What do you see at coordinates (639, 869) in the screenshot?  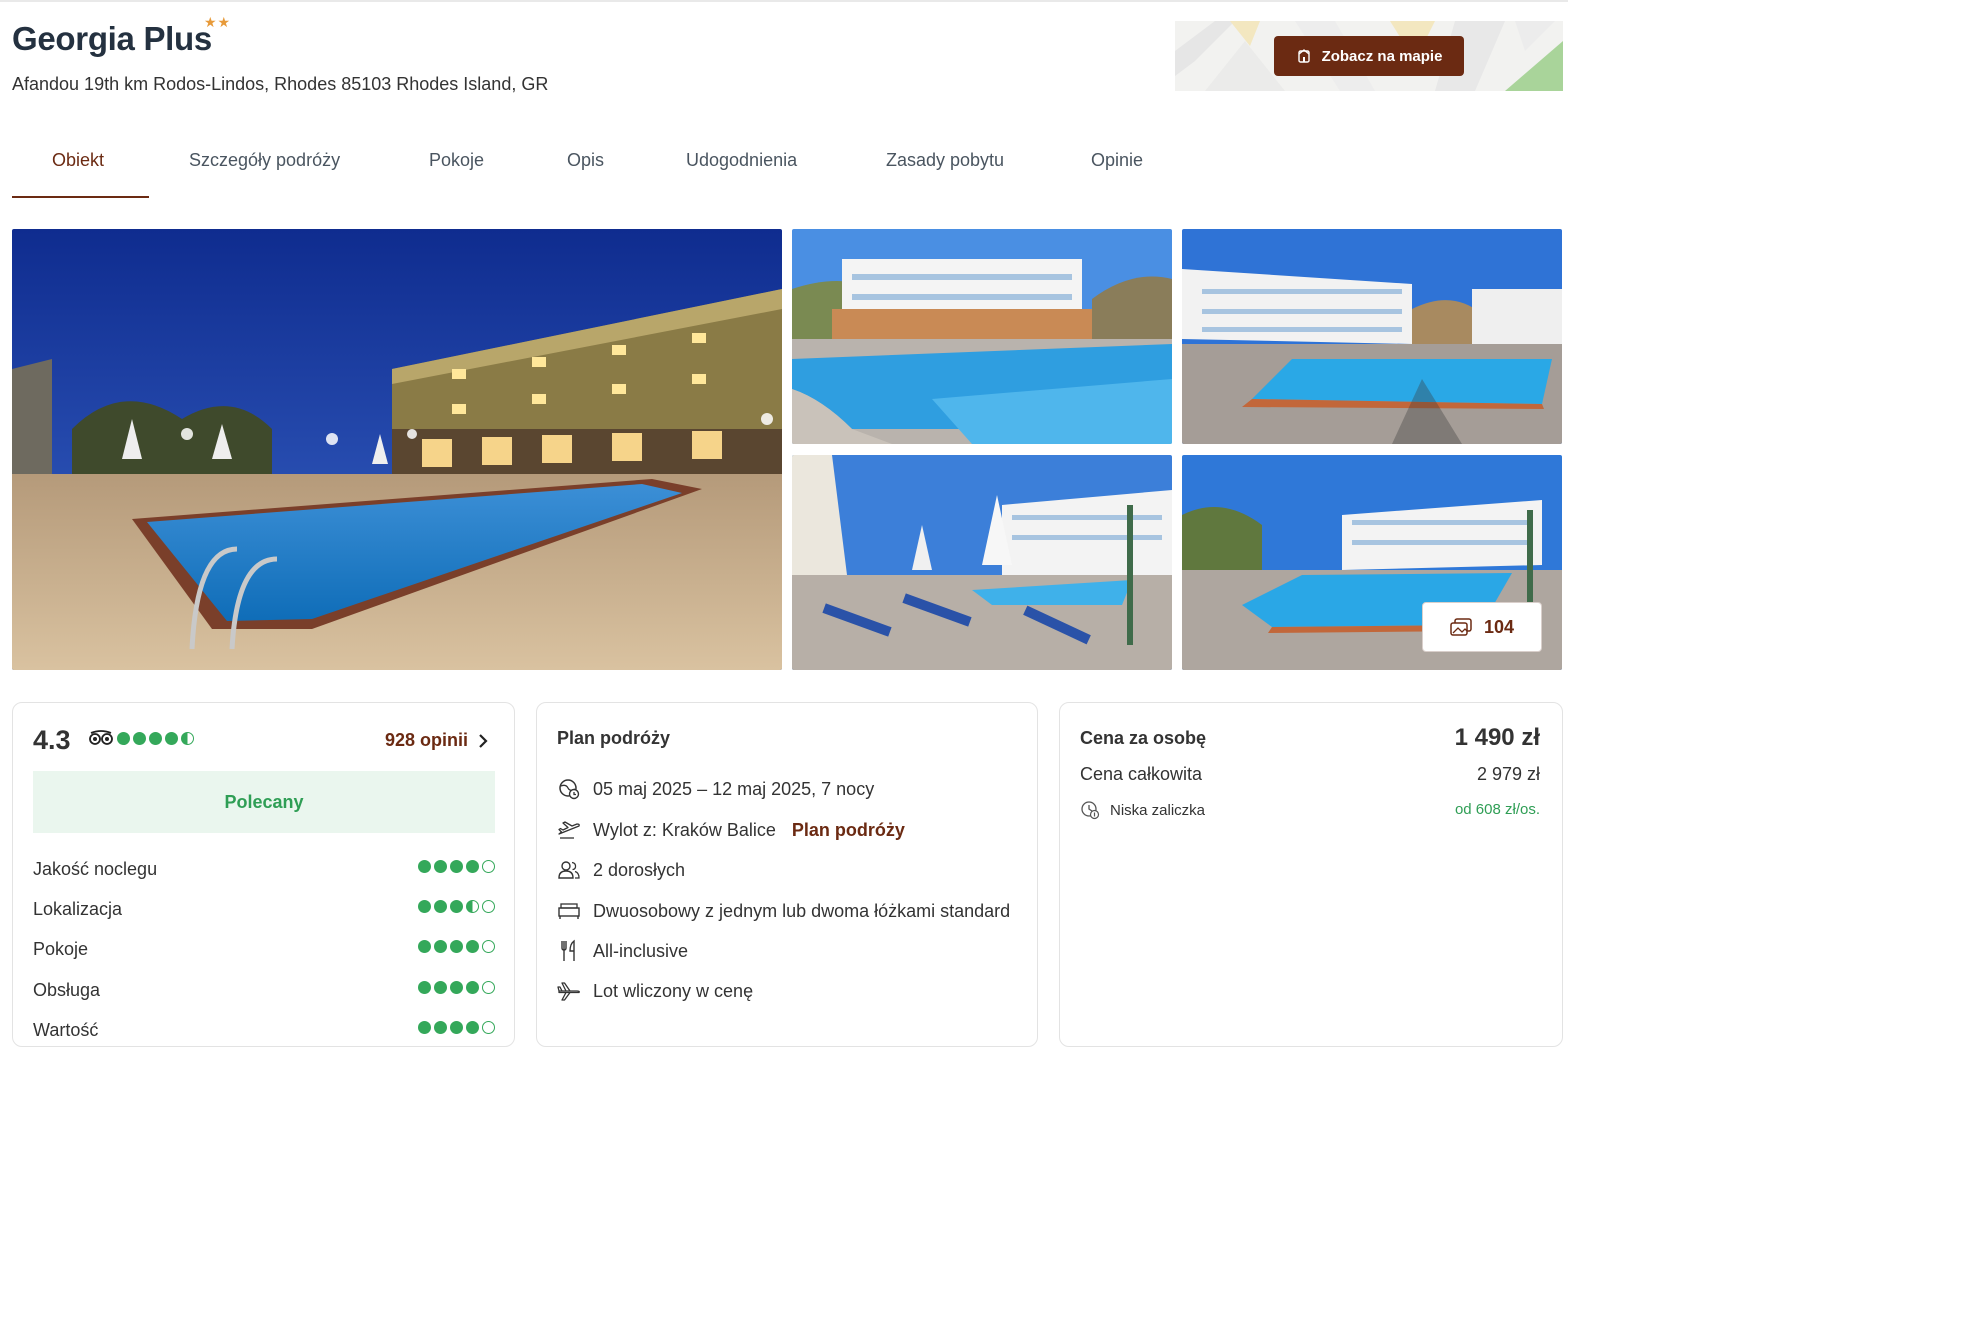 I see `plan-guests: 2 dorosłych` at bounding box center [639, 869].